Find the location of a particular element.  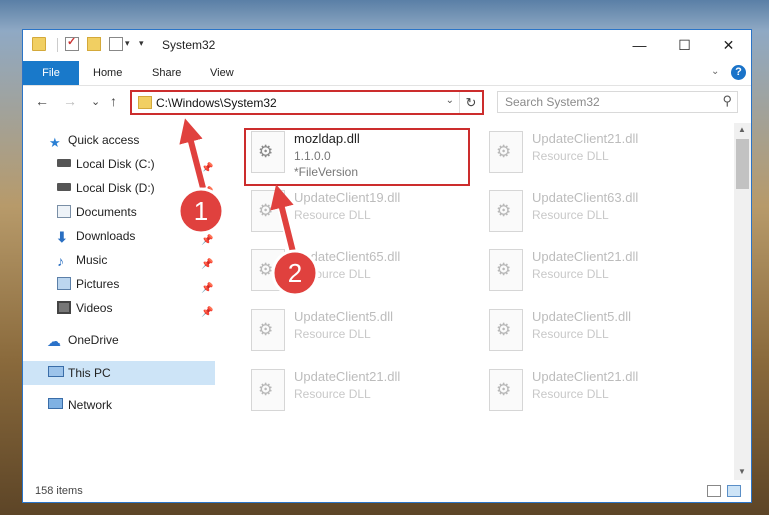

properties-icon is located at coordinates (72, 43).